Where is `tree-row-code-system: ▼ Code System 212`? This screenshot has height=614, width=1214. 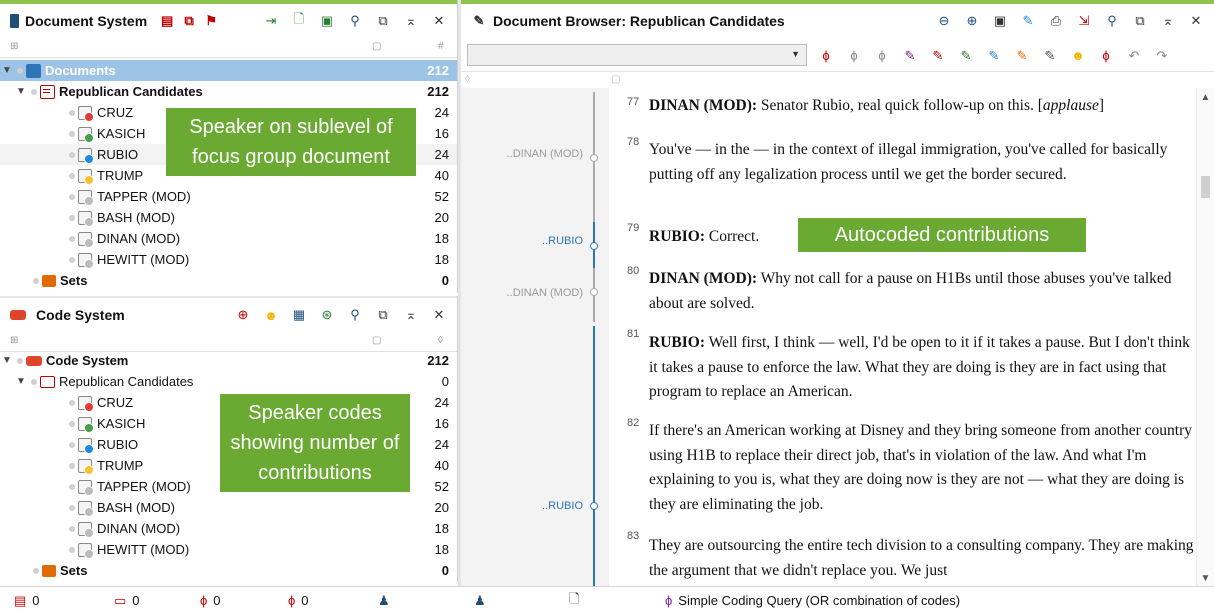
tree-row-code-system: ▼ Code System 212 is located at coordinates (228, 360).